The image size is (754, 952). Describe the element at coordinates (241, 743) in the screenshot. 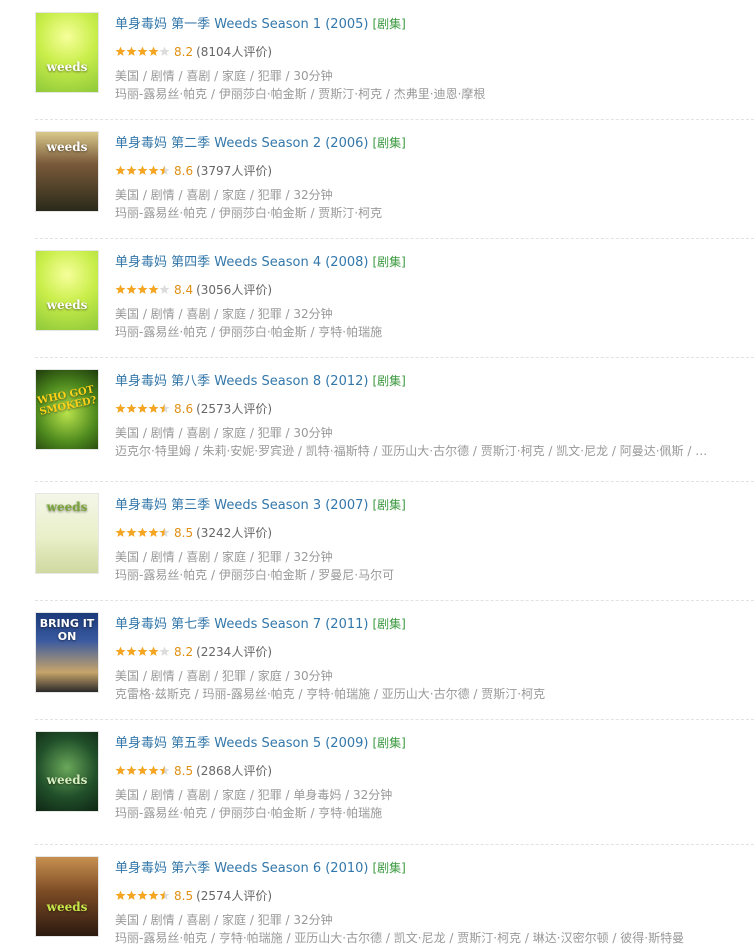

I see `title-link: 单身毒妈 第五季 Weeds Season 5 (2009)` at that location.